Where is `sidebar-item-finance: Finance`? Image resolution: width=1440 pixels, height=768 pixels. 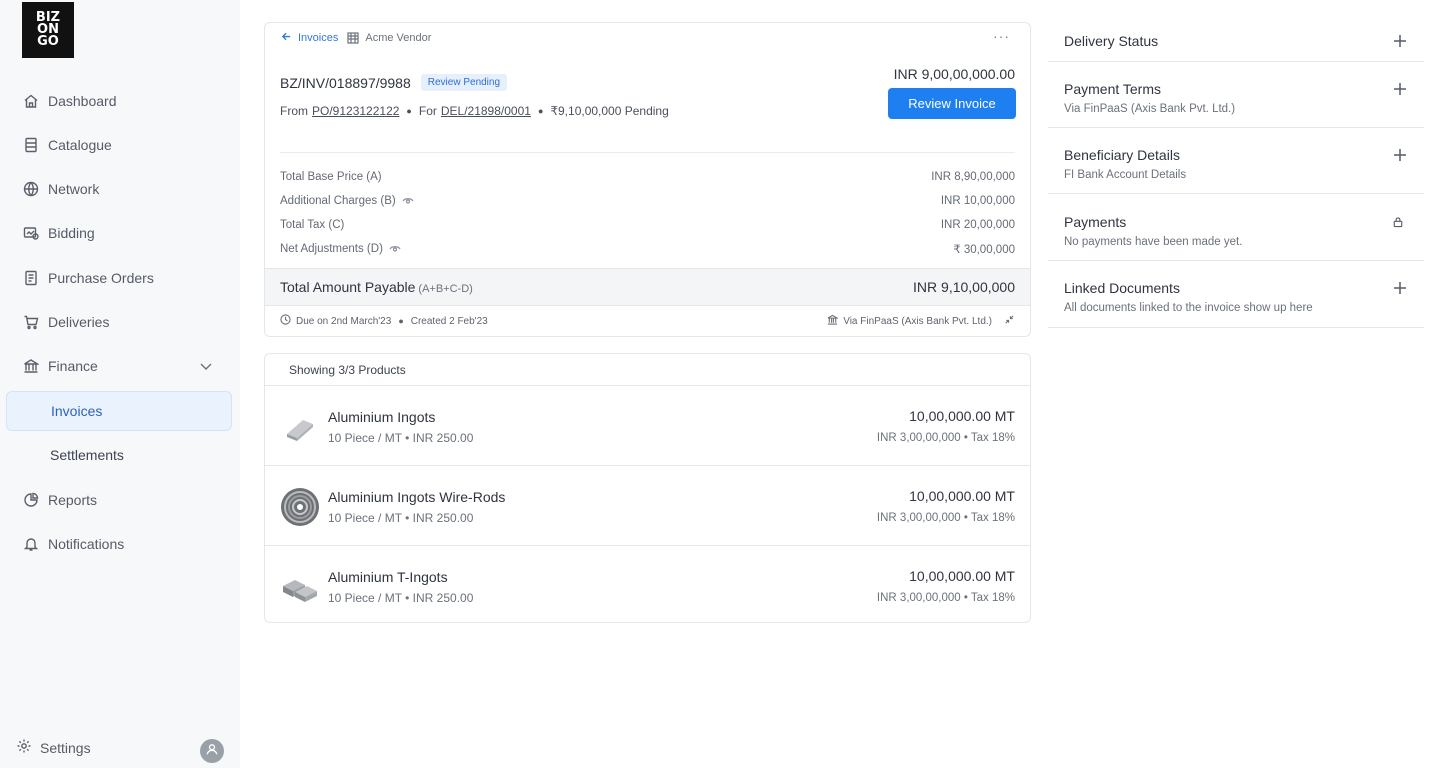
sidebar-item-finance: Finance is located at coordinates (119, 366).